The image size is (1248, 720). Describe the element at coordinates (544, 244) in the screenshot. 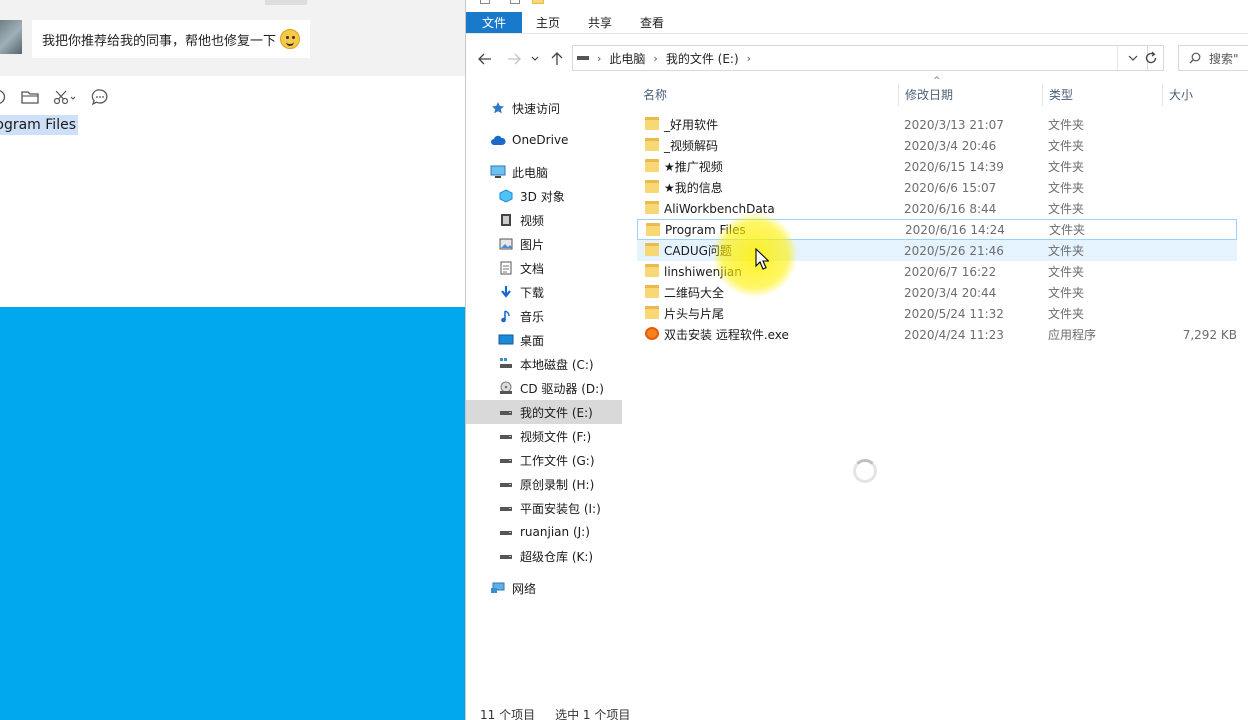

I see `nav-item: 图片` at that location.